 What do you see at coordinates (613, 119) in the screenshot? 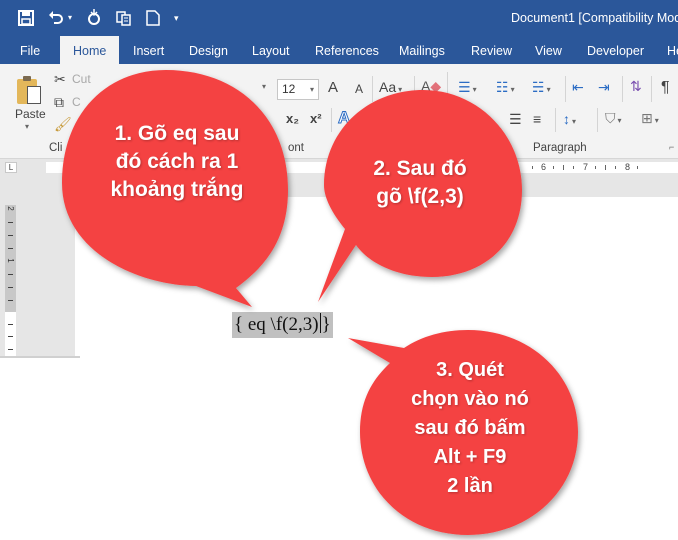
I see `shading-icon: ⛉ ▾` at bounding box center [613, 119].